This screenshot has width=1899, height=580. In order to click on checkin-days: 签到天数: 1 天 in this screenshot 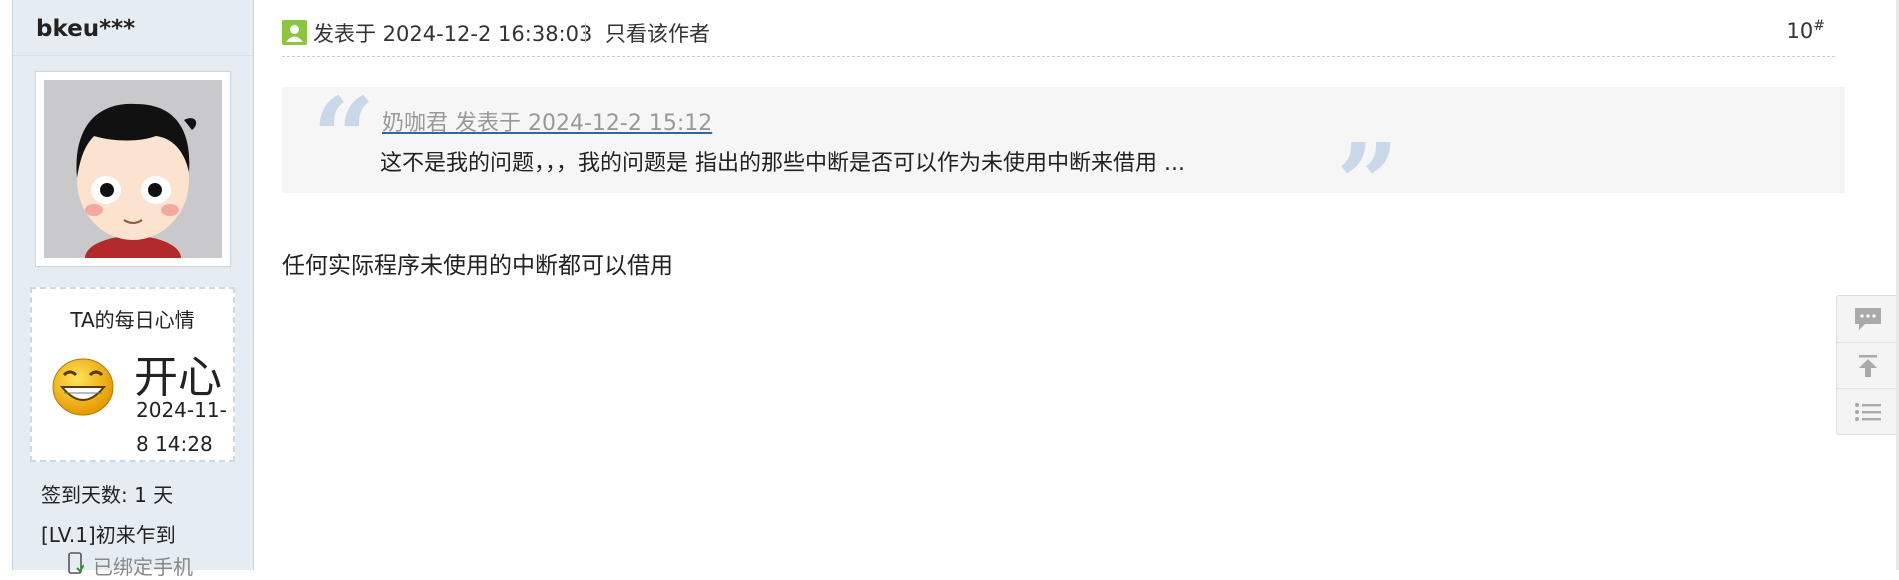, I will do `click(107, 495)`.